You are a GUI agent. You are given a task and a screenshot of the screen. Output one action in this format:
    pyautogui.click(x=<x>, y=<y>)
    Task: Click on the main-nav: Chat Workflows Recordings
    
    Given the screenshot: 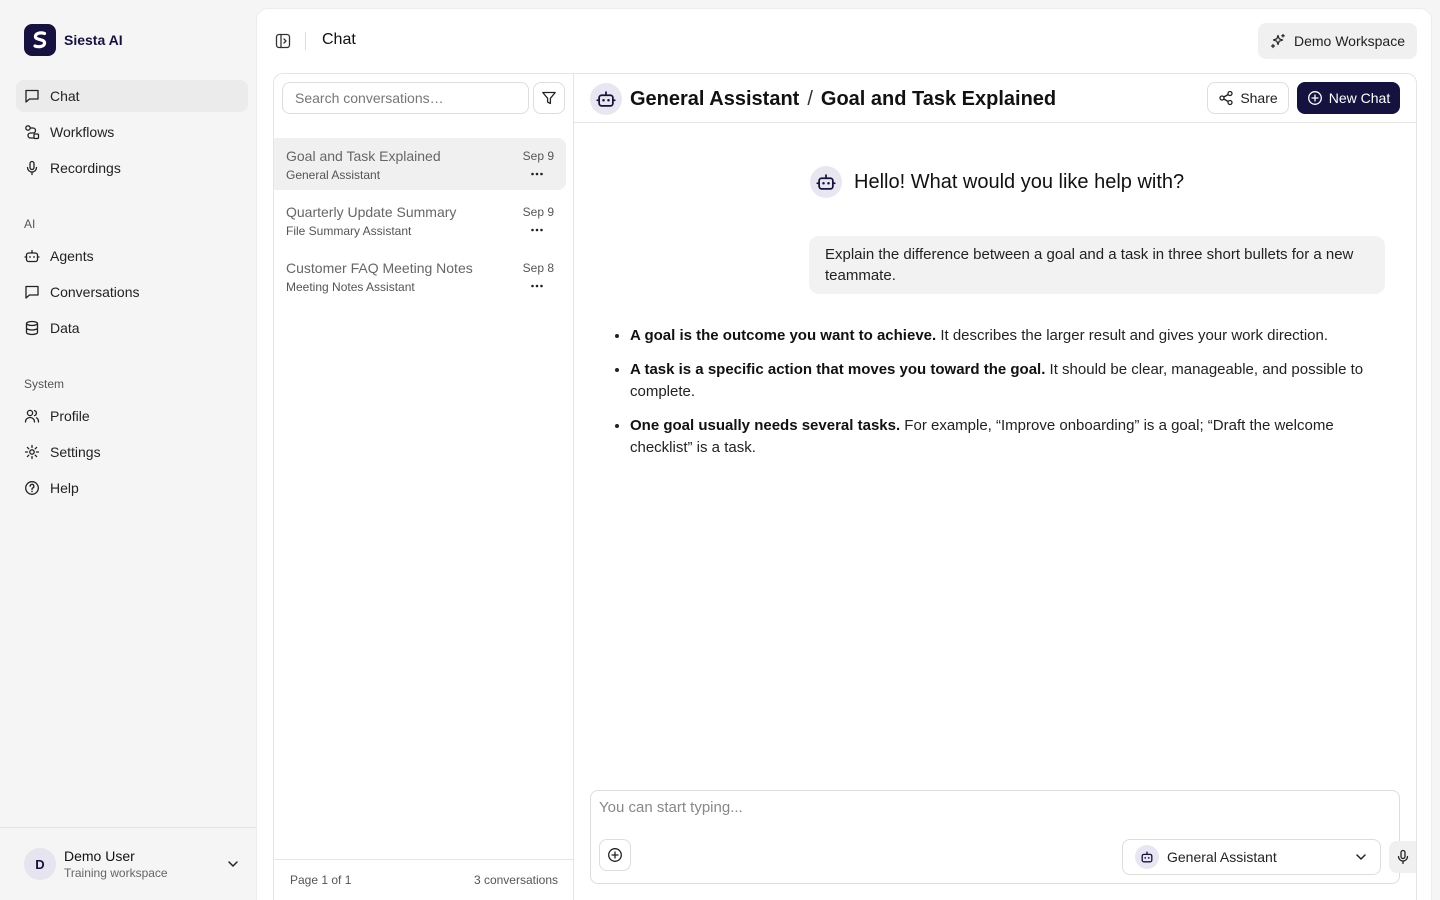 What is the action you would take?
    pyautogui.click(x=132, y=134)
    